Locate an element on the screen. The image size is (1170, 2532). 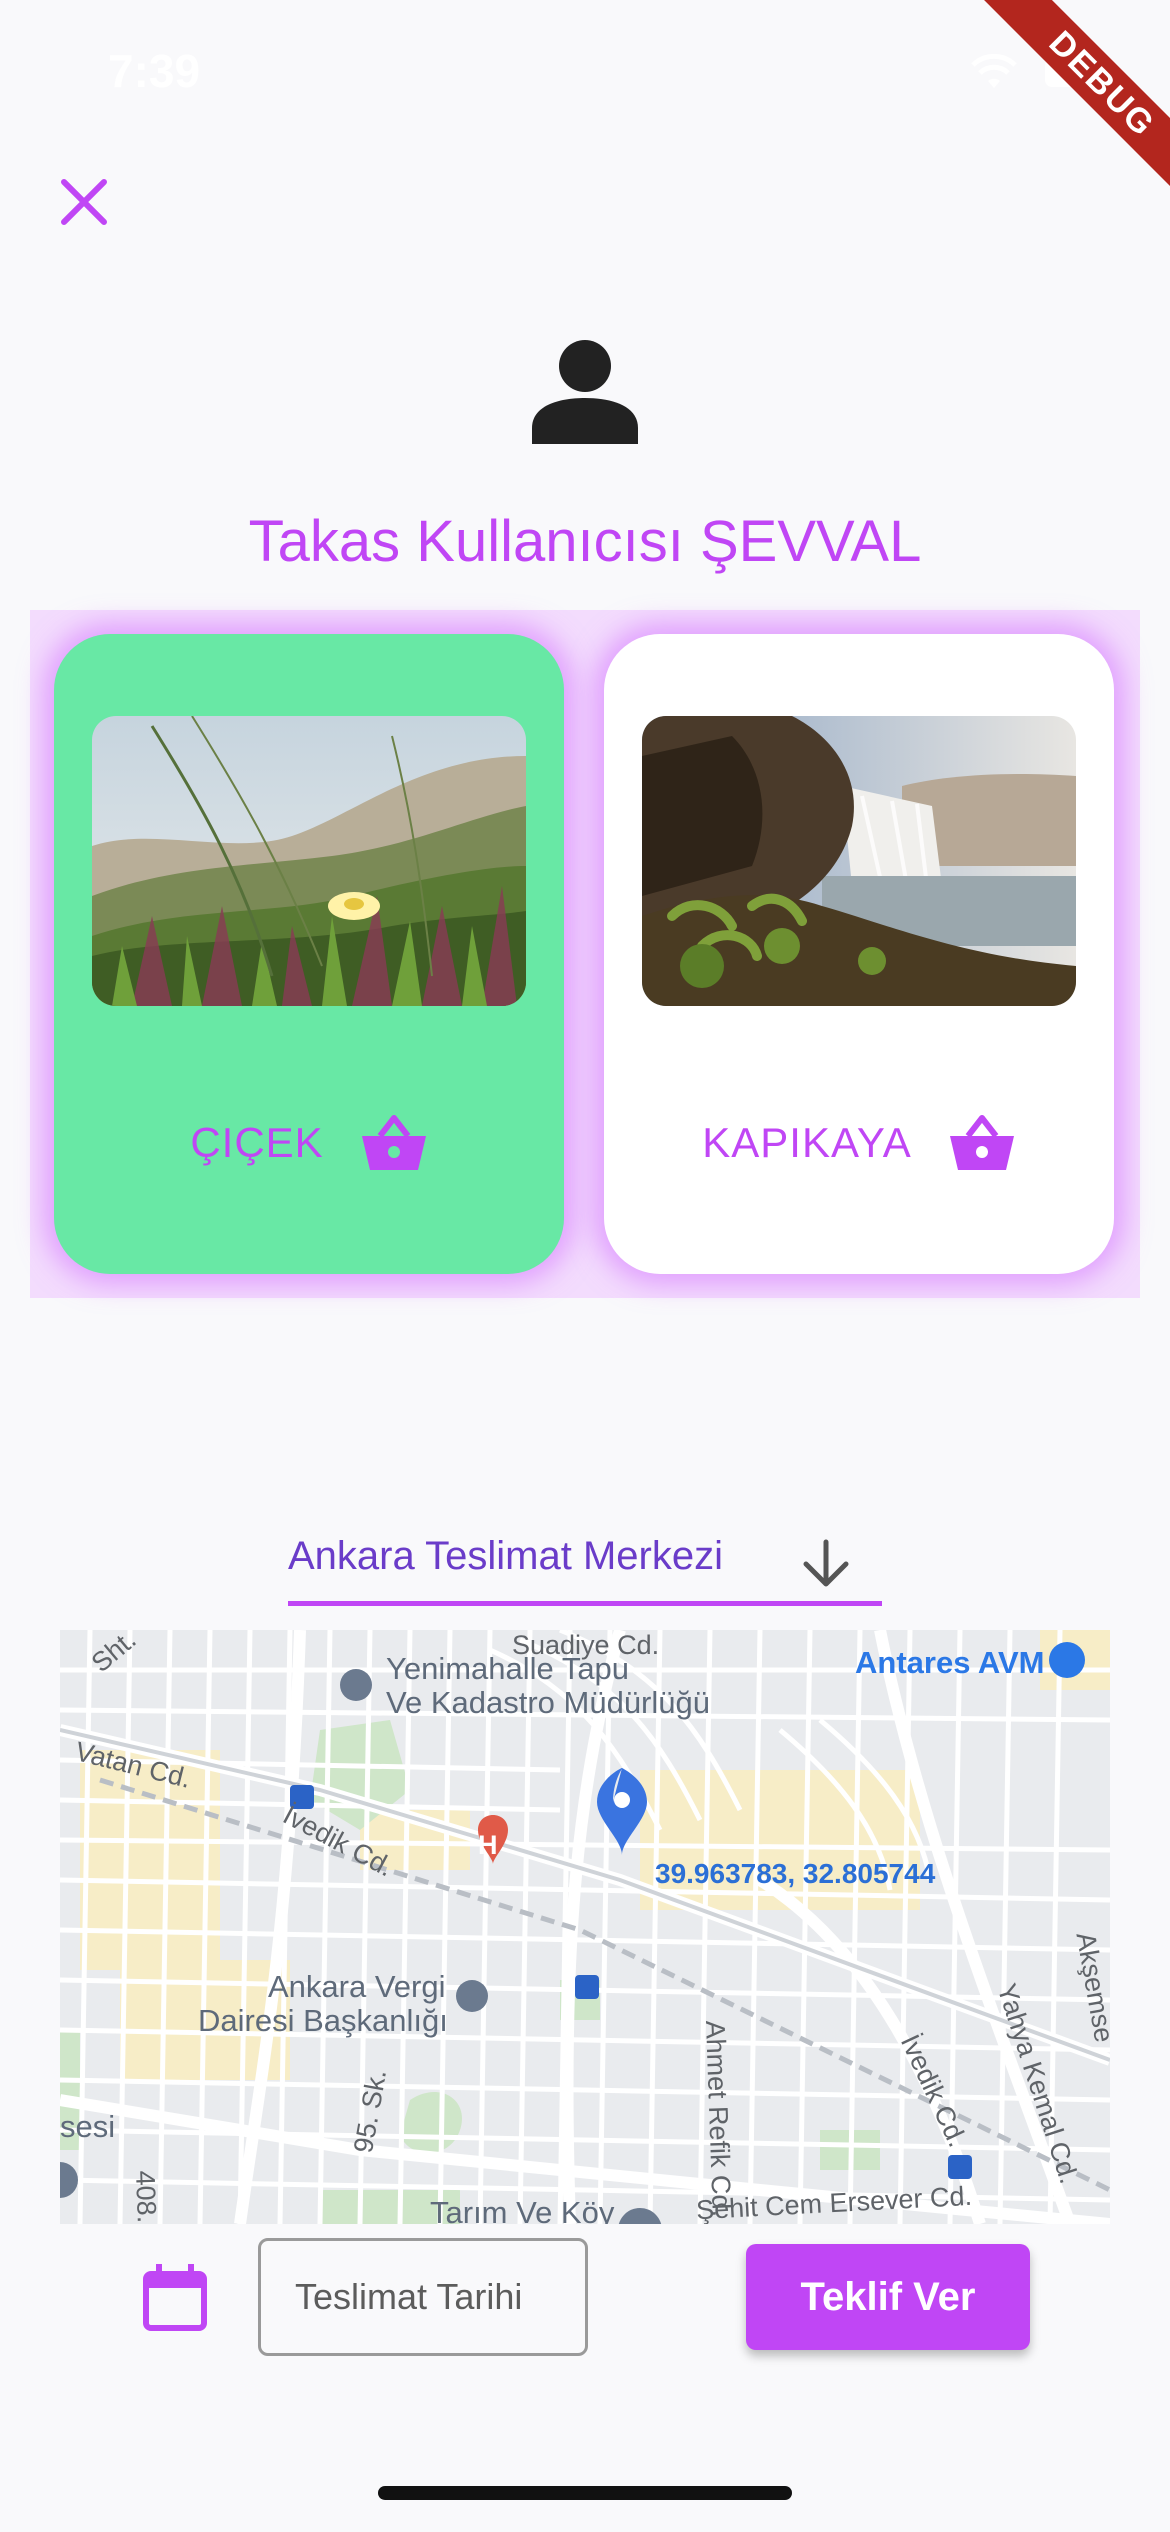
debug-banner: DEBUG is located at coordinates (1070, 100).